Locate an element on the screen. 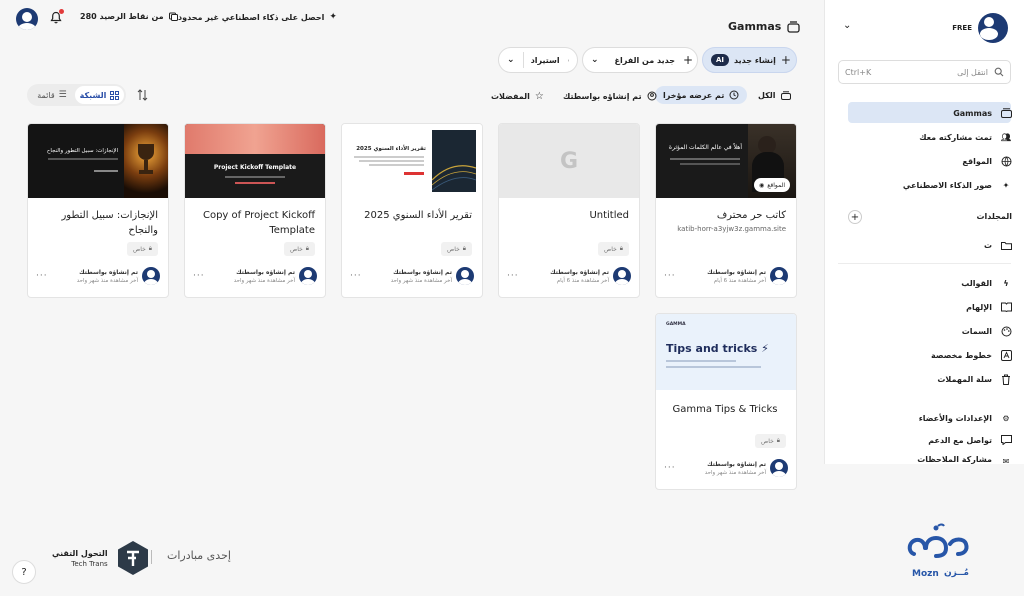  nav-share-feedback: ✉︎ مشاركة الملاحظات is located at coordinates (964, 459).